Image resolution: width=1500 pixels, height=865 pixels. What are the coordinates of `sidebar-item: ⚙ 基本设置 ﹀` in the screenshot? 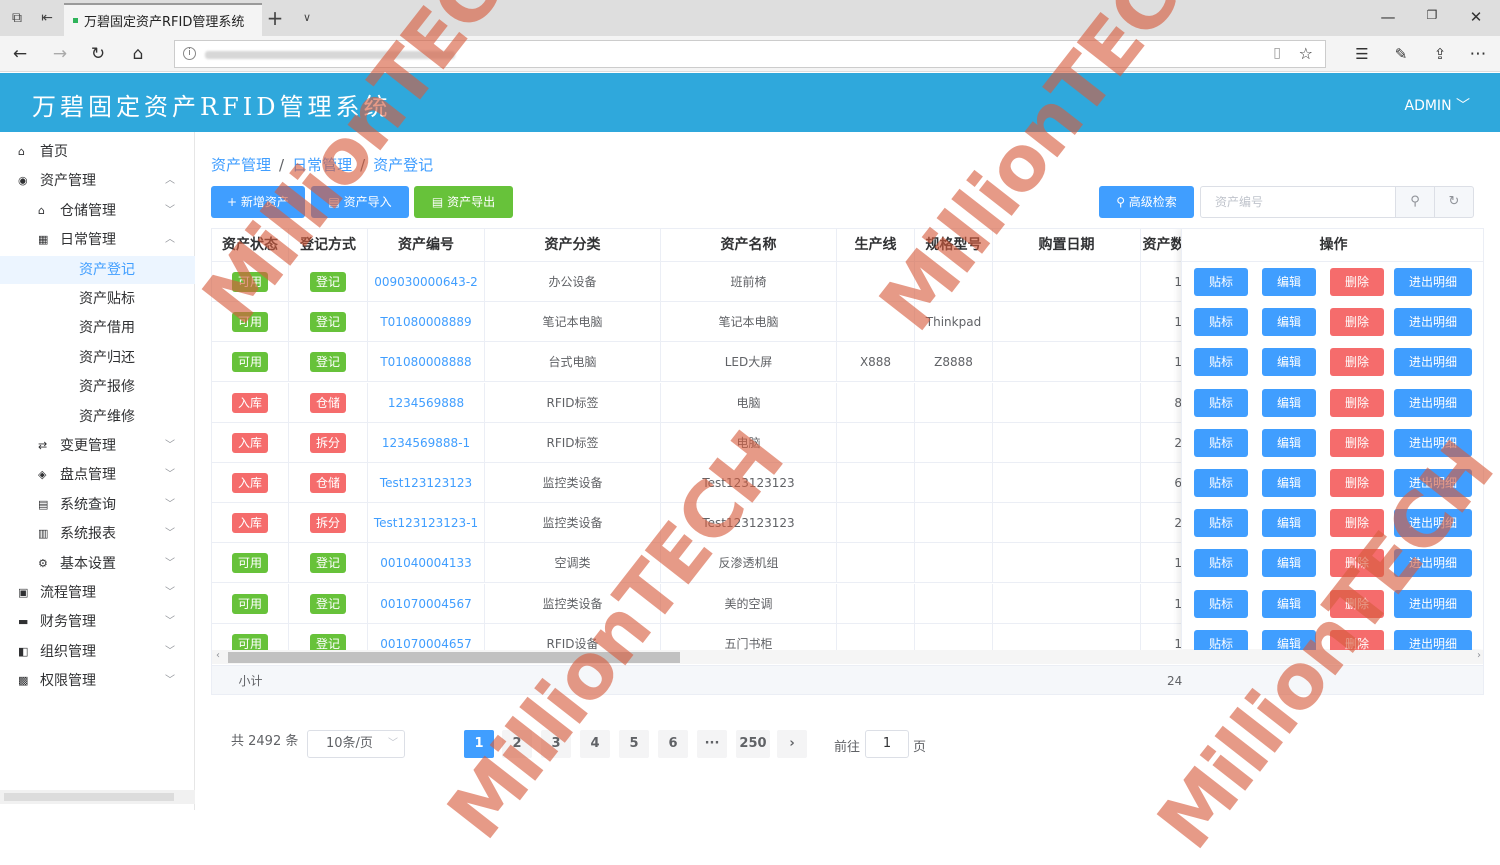 It's located at (97, 564).